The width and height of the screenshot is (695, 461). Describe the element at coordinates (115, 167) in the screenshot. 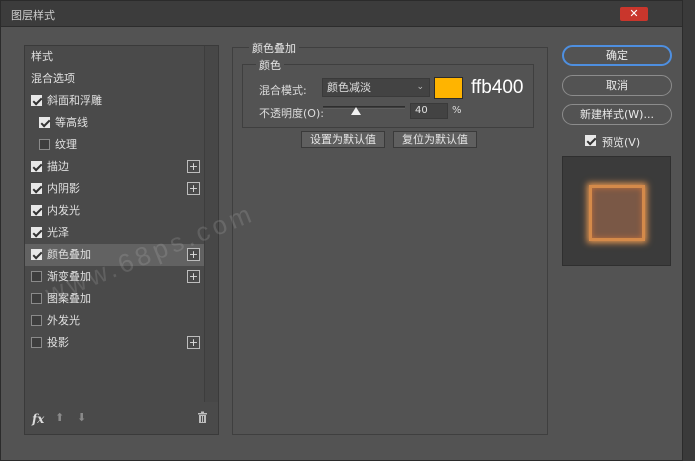

I see `style-item: 描边 +` at that location.